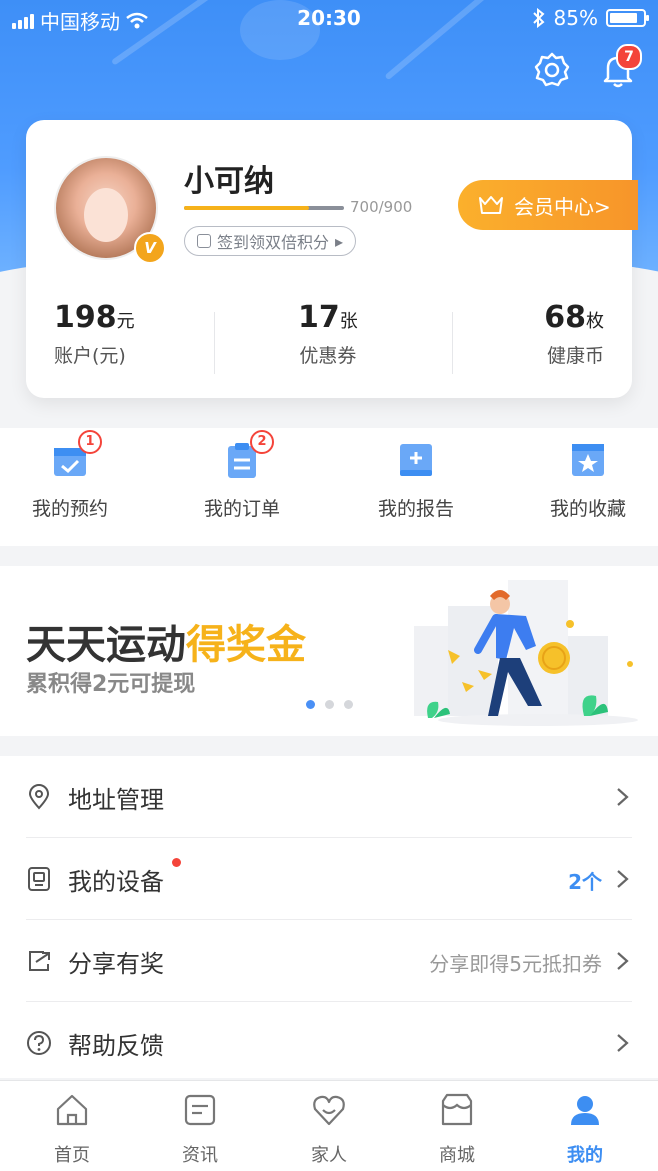 The width and height of the screenshot is (658, 1171). I want to click on menu-item-share: 分享有奖 分享即得5元抵扣券, so click(329, 961).